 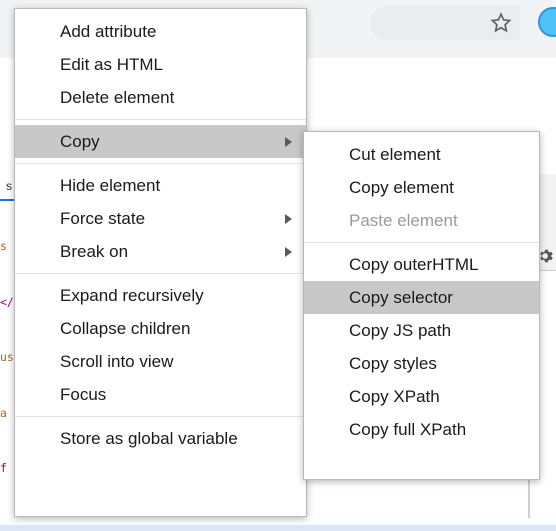 I want to click on menu-item-label: Delete element, so click(x=117, y=97).